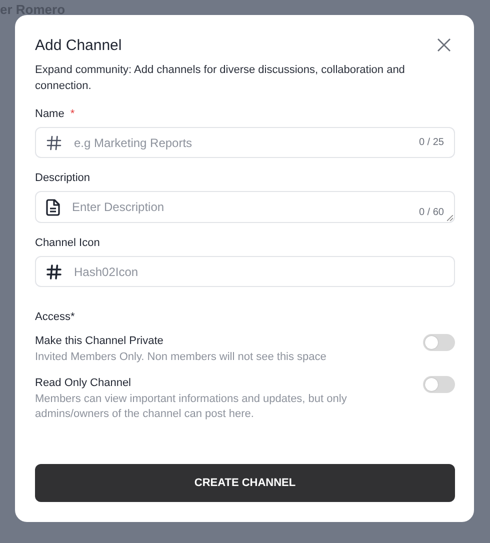 This screenshot has height=543, width=490. I want to click on dialog-subtitle: Expand community: Add channels for diverse discussions, collaboration and connection., so click(220, 78).